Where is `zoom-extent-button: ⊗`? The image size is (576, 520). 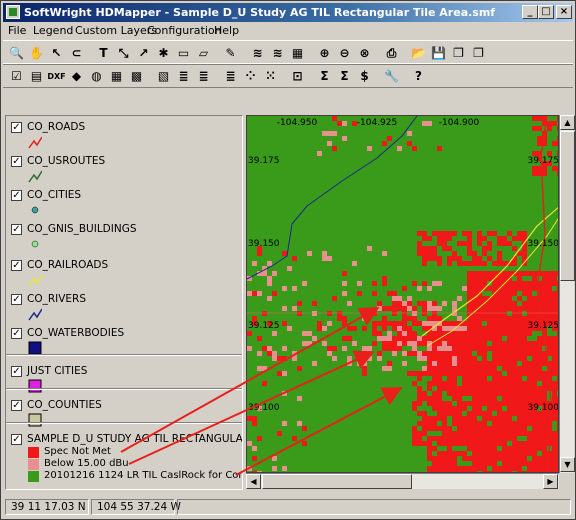
zoom-extent-button: ⊗ is located at coordinates (364, 53).